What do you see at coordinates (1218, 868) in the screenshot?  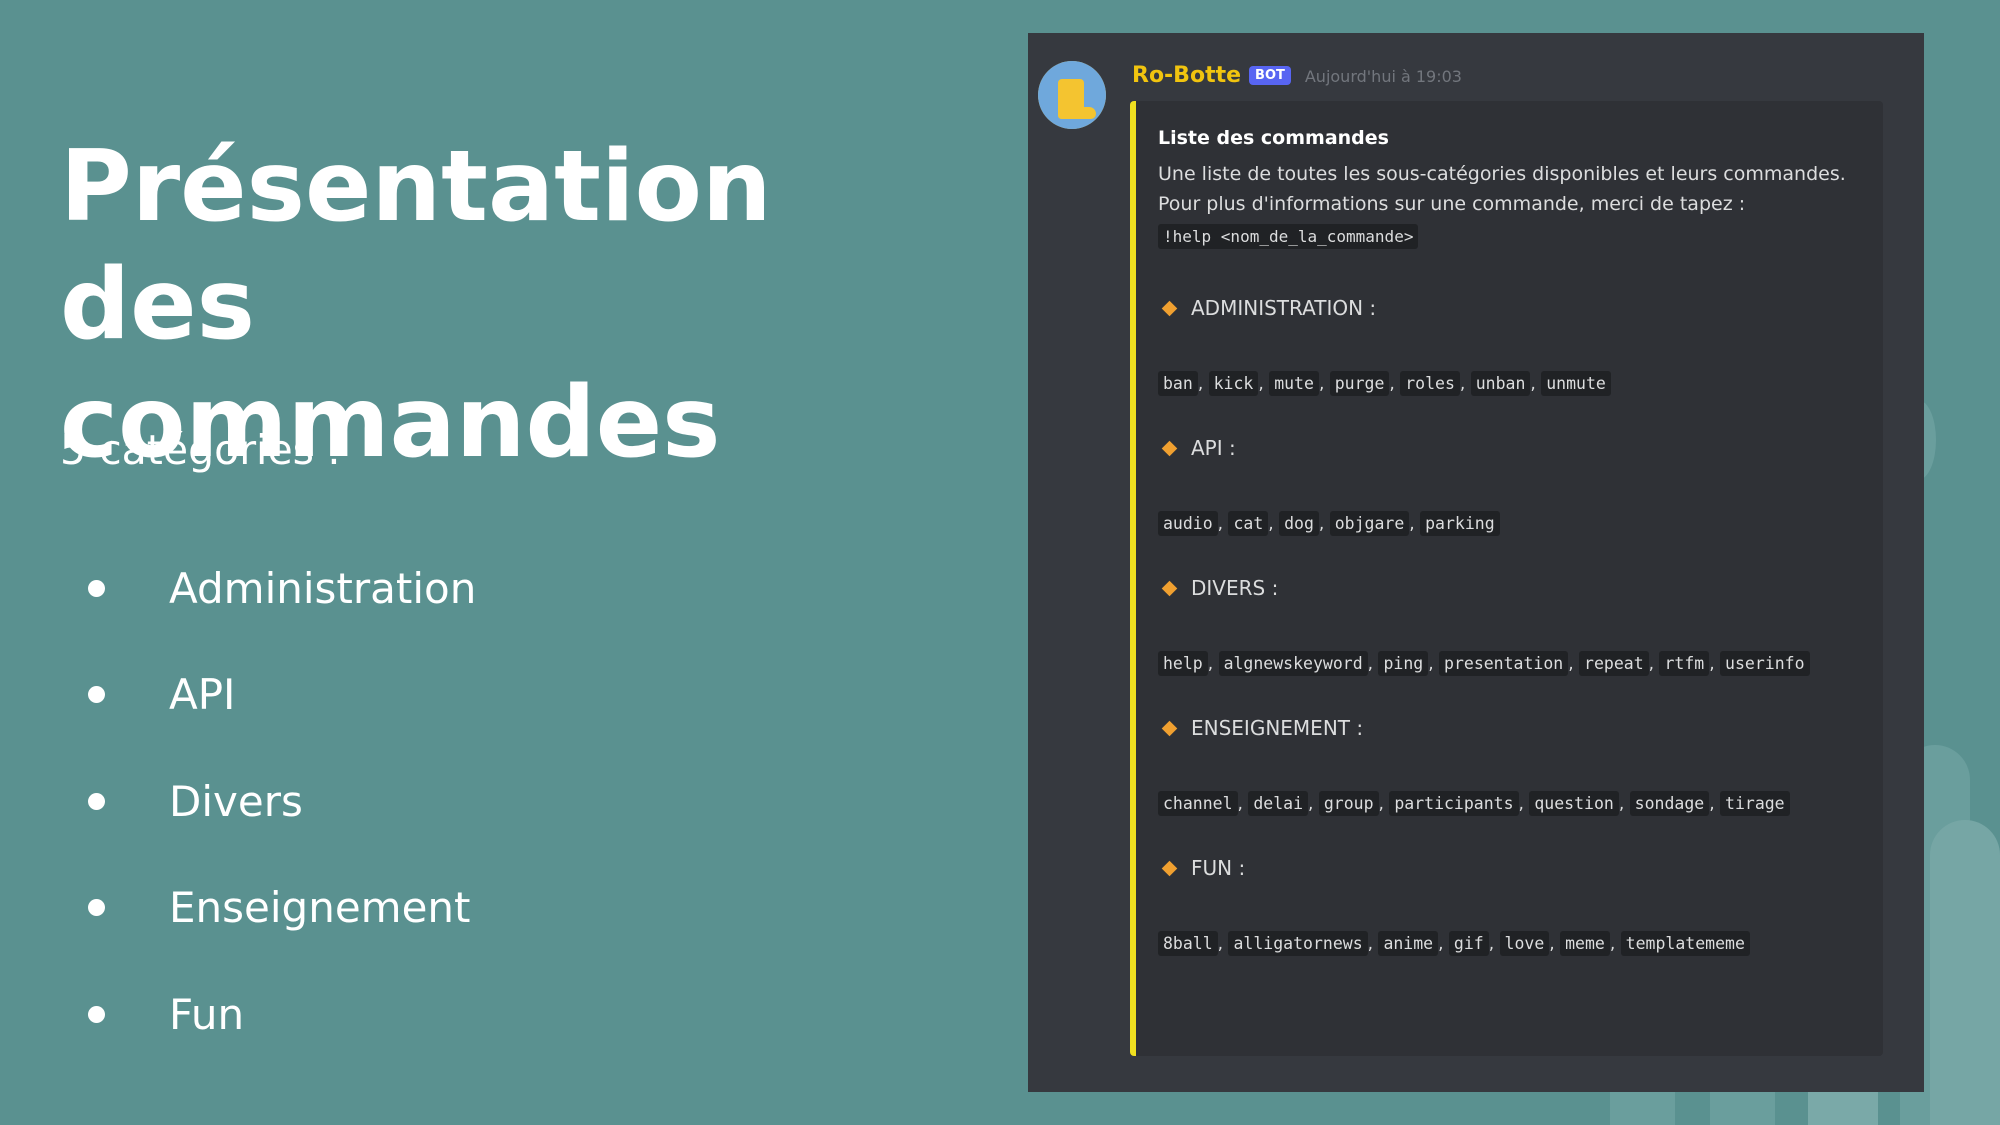 I see `section-title: FUN :` at bounding box center [1218, 868].